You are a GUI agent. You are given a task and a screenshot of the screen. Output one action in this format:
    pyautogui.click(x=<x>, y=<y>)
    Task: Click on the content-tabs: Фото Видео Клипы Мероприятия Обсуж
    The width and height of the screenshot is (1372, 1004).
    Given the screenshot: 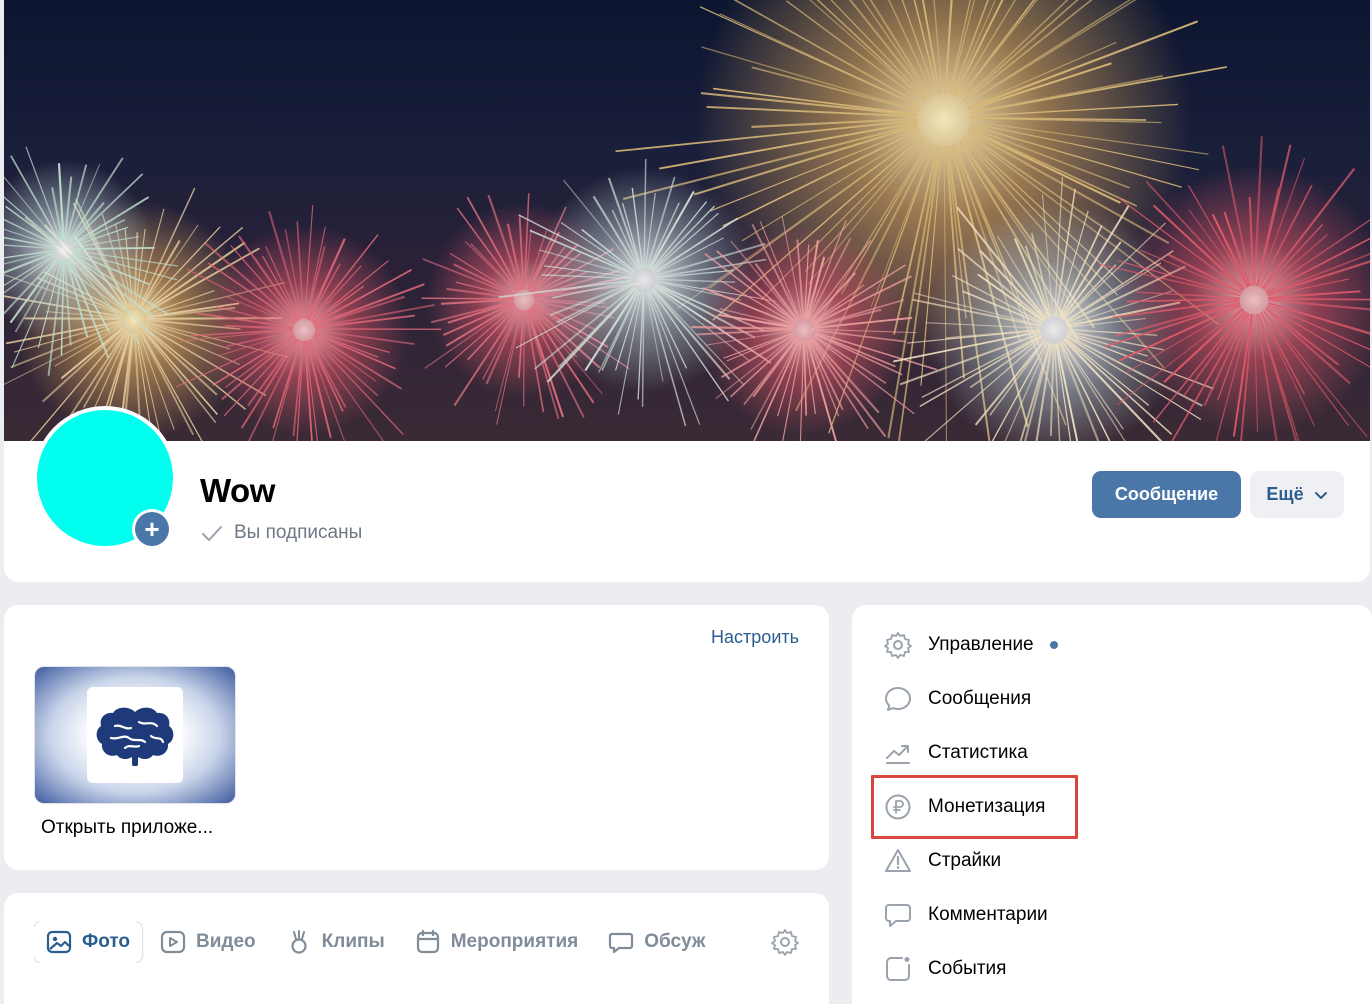 What is the action you would take?
    pyautogui.click(x=401, y=942)
    